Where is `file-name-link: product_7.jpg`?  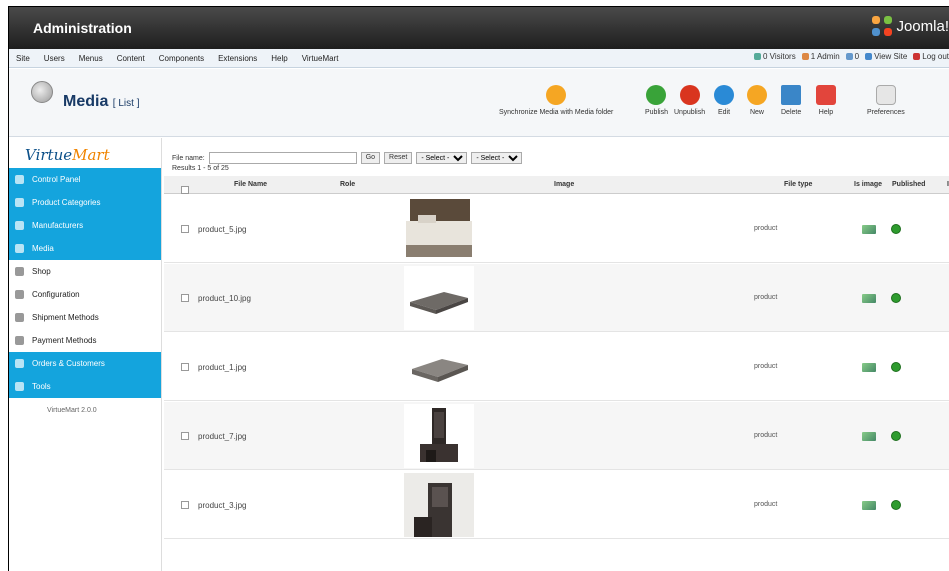 file-name-link: product_7.jpg is located at coordinates (222, 436).